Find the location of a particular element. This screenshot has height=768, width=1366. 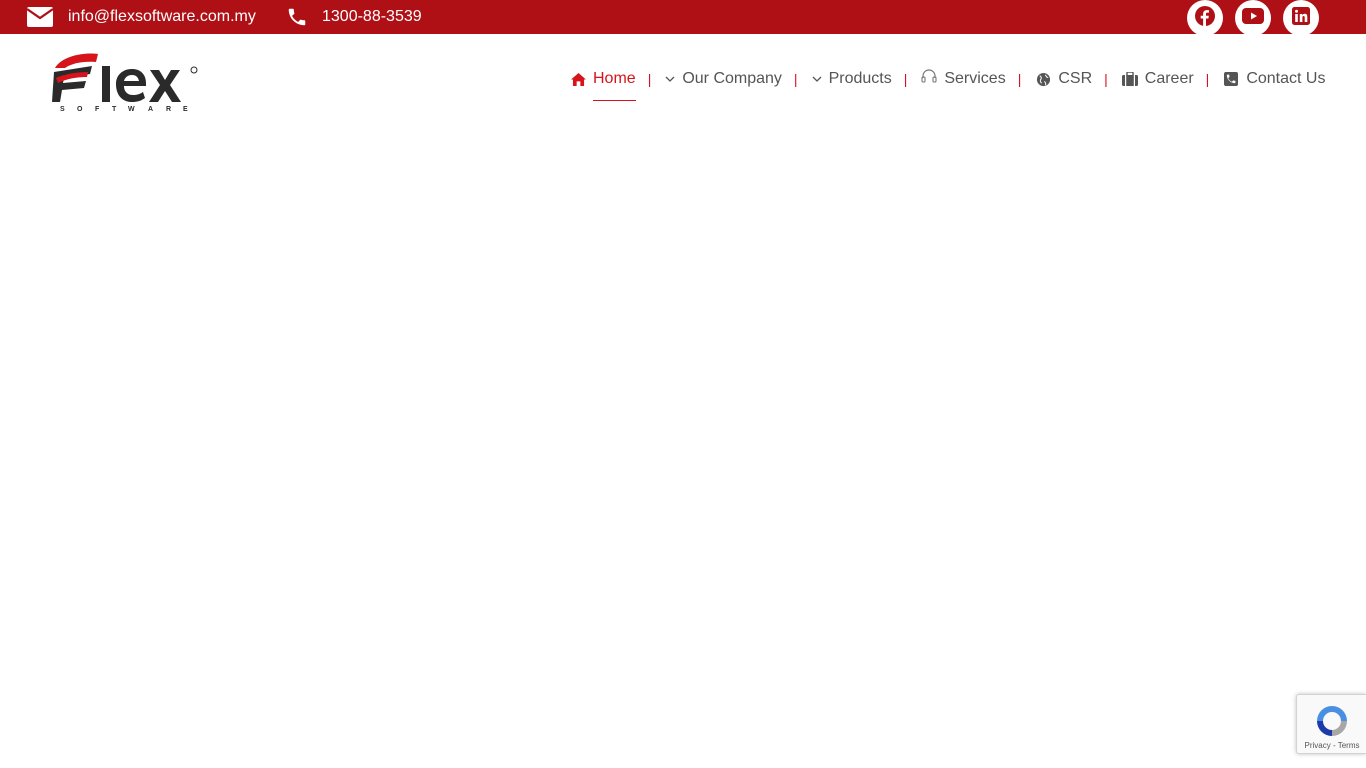

nav-item-csr: CSR is located at coordinates (1063, 79).